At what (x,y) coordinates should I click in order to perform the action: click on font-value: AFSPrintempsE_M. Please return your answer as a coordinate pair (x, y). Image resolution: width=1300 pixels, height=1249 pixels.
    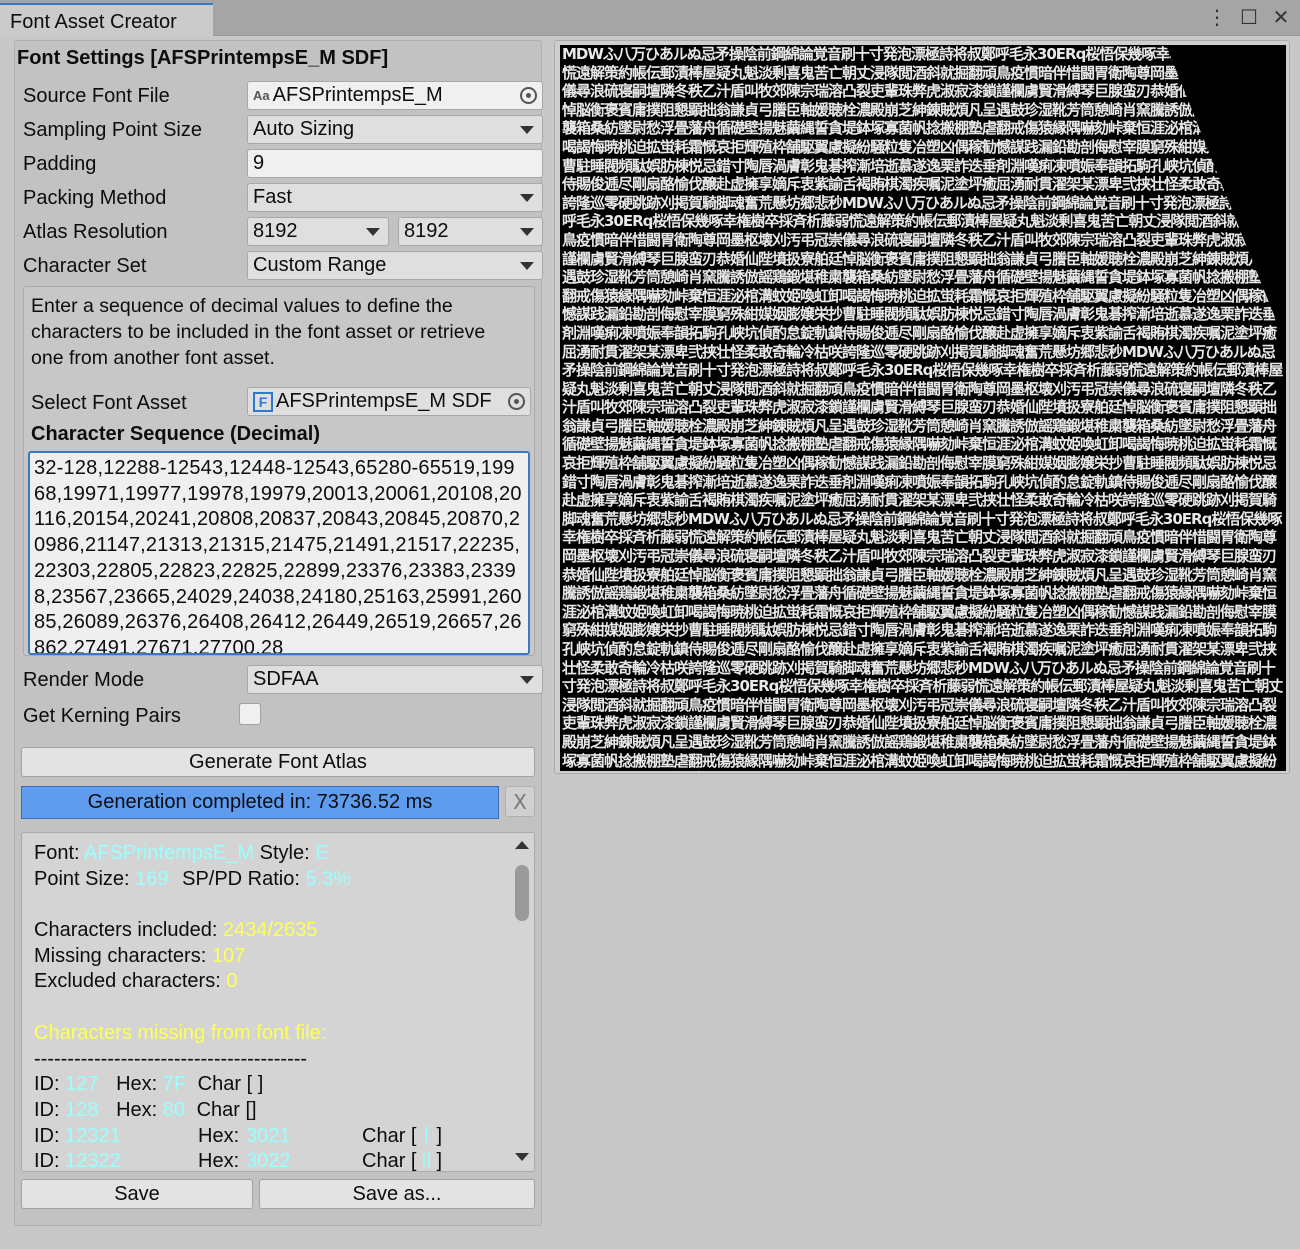
    Looking at the image, I should click on (169, 853).